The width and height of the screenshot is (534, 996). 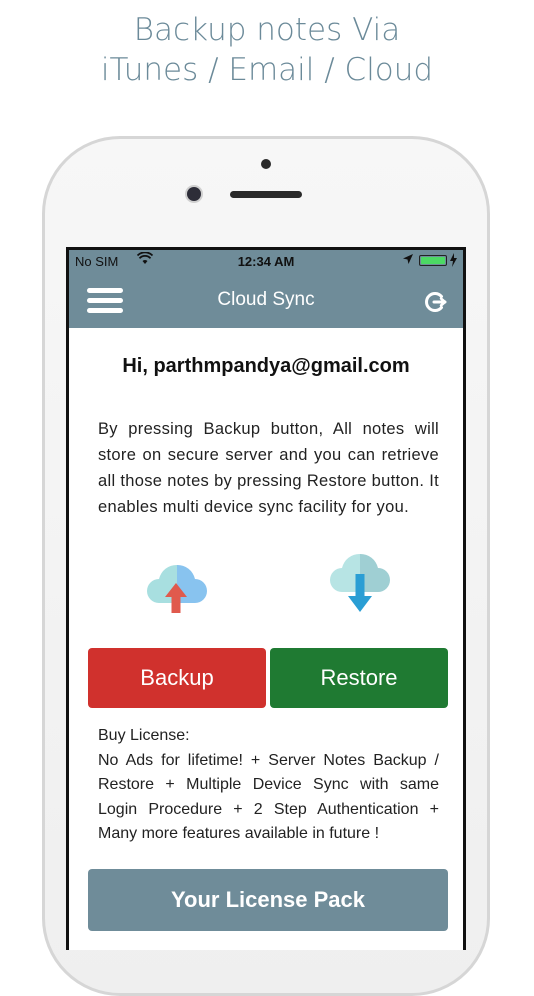 What do you see at coordinates (194, 194) in the screenshot?
I see `front-camera` at bounding box center [194, 194].